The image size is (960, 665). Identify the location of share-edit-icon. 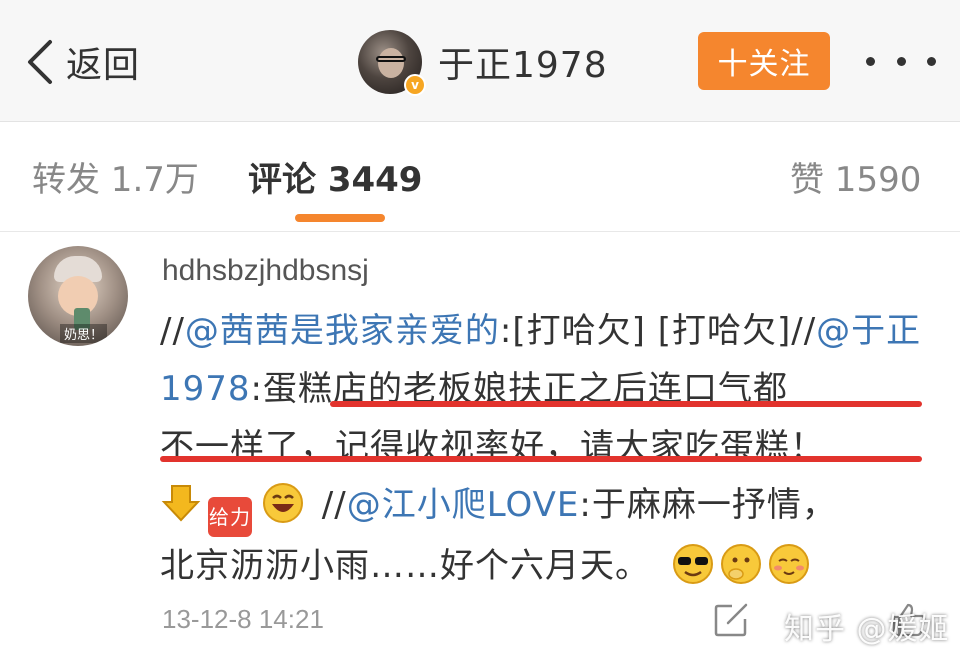
(731, 620).